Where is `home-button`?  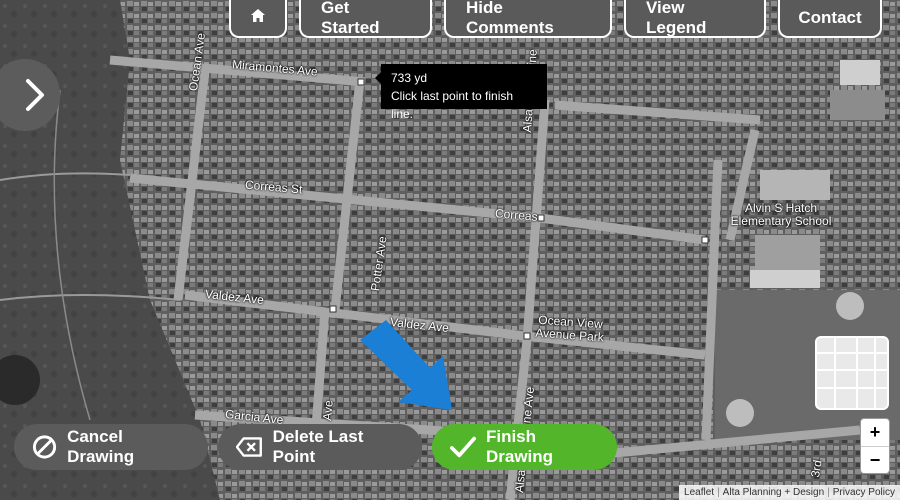 home-button is located at coordinates (258, 19).